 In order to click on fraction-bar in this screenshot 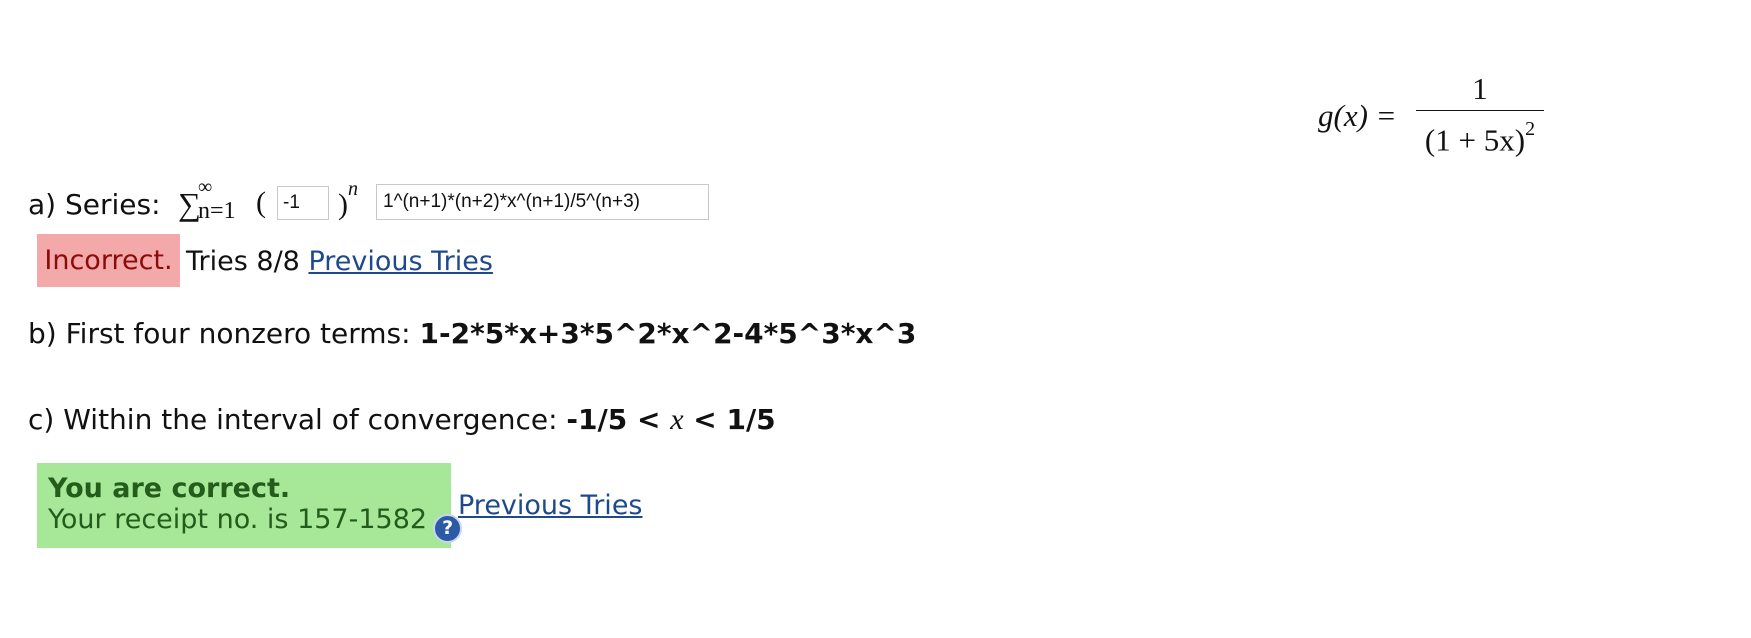, I will do `click(1480, 110)`.